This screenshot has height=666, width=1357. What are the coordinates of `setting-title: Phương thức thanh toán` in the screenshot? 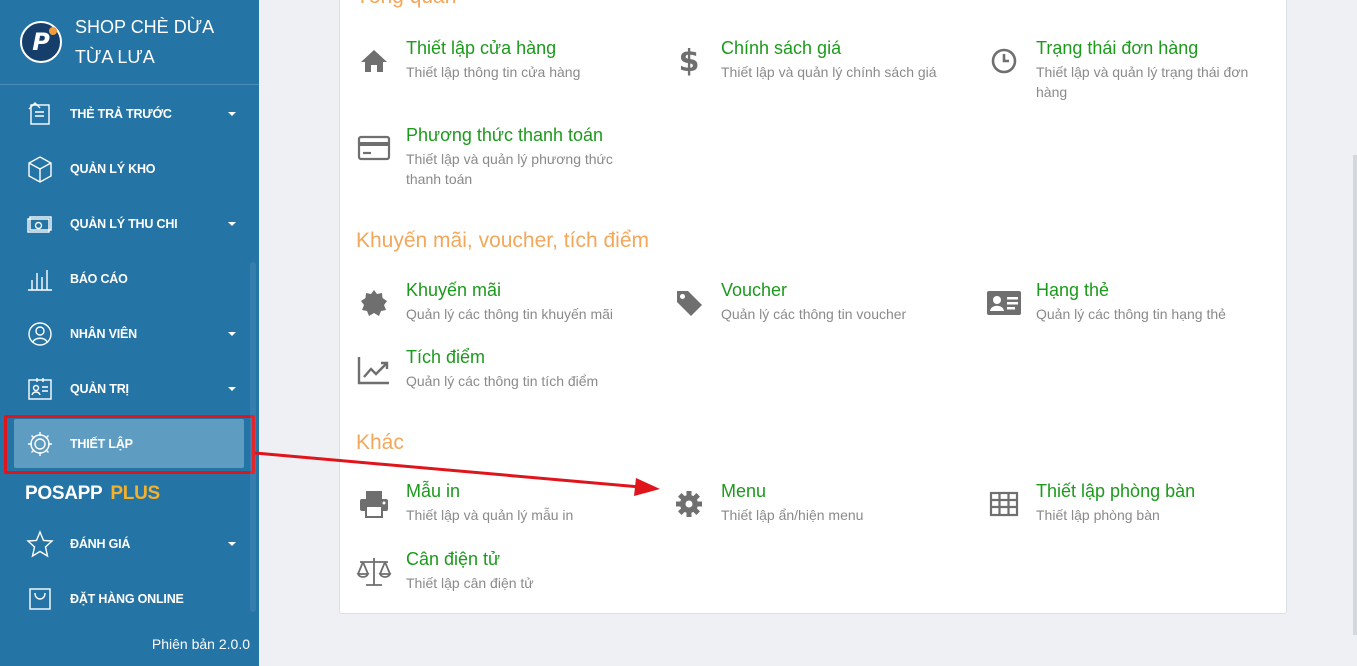 It's located at (513, 135).